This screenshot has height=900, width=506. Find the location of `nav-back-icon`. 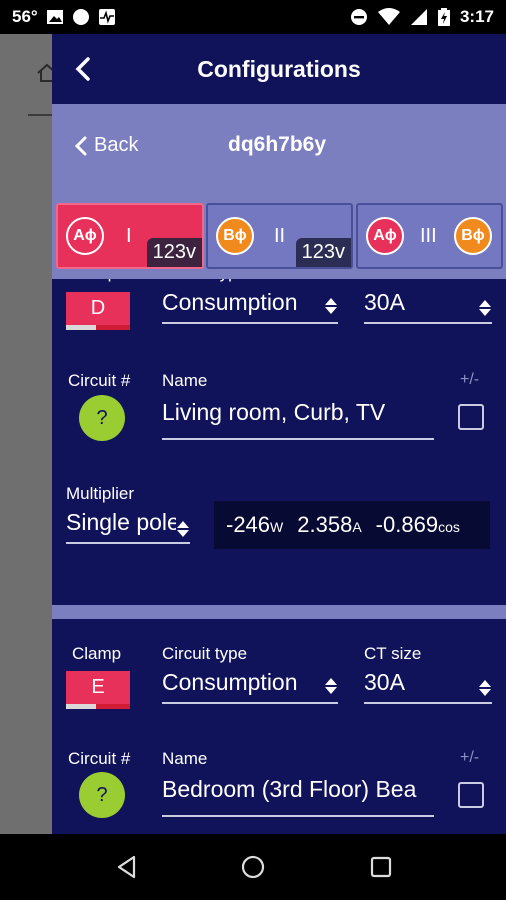

nav-back-icon is located at coordinates (127, 867).